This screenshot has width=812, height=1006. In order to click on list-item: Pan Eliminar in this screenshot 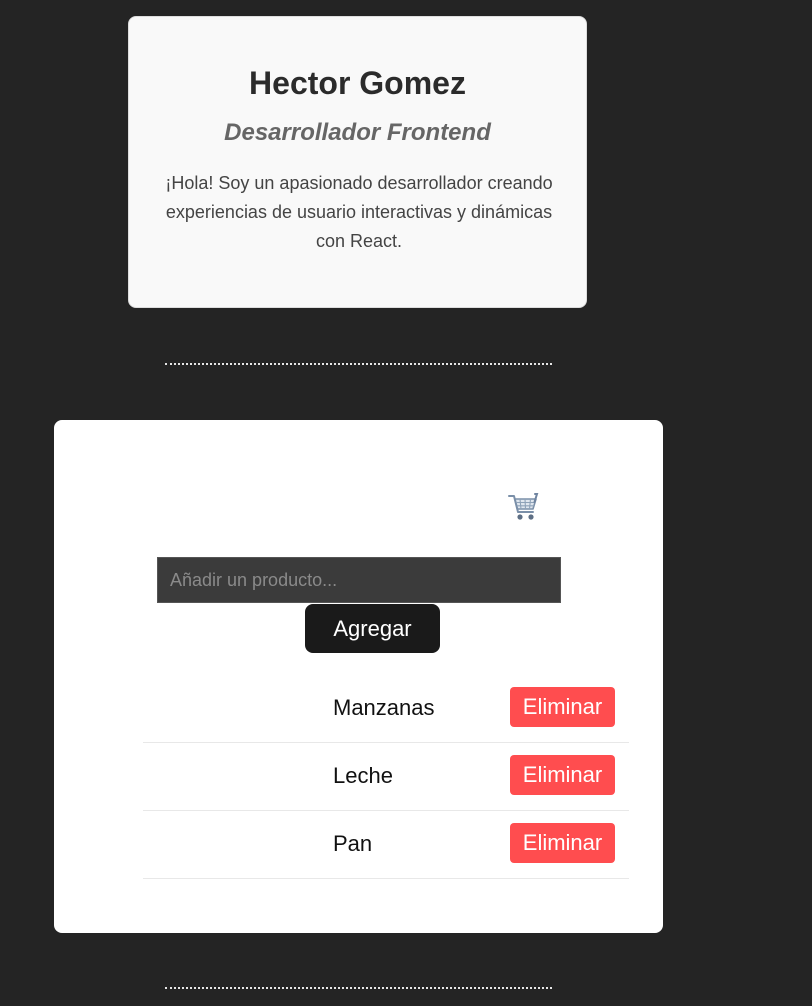, I will do `click(386, 845)`.